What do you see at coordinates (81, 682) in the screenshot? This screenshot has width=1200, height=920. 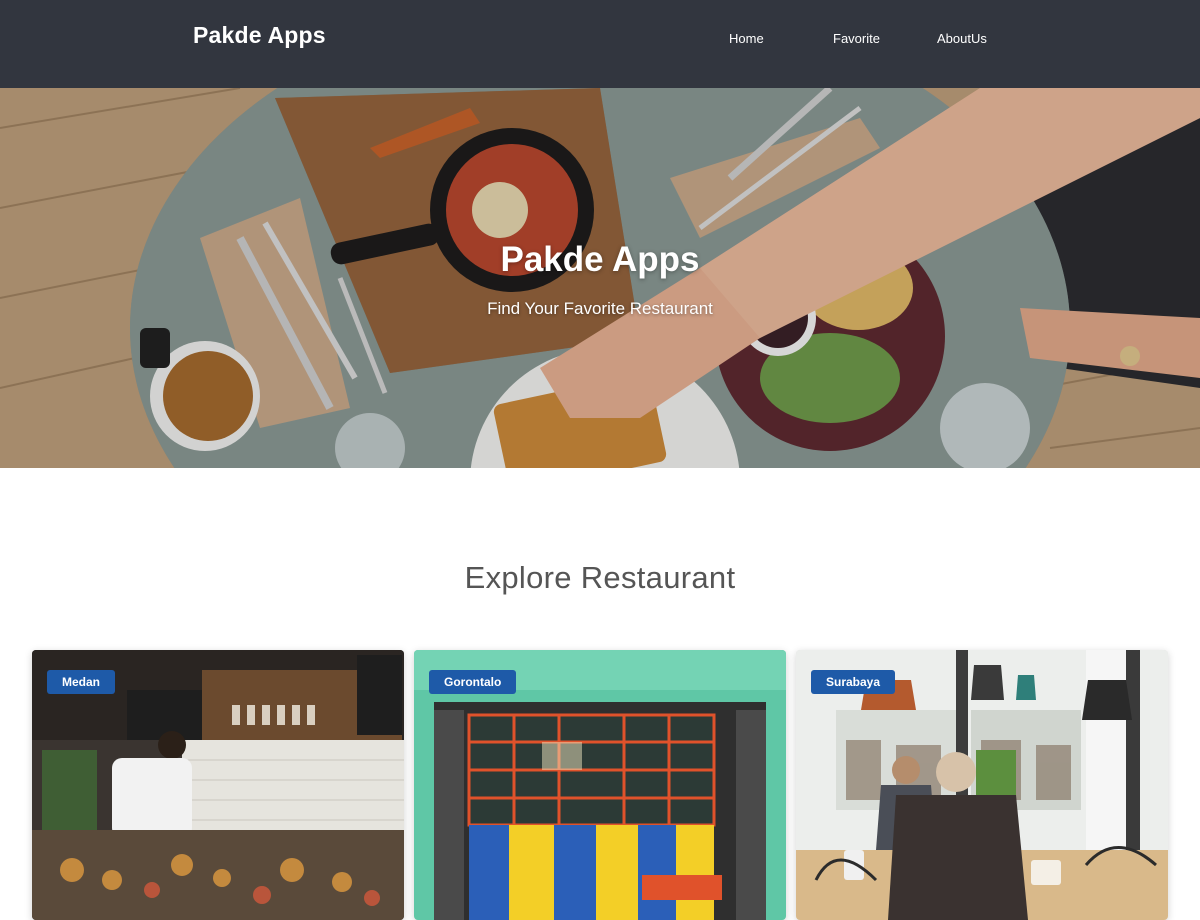 I see `city-badge: Medan` at bounding box center [81, 682].